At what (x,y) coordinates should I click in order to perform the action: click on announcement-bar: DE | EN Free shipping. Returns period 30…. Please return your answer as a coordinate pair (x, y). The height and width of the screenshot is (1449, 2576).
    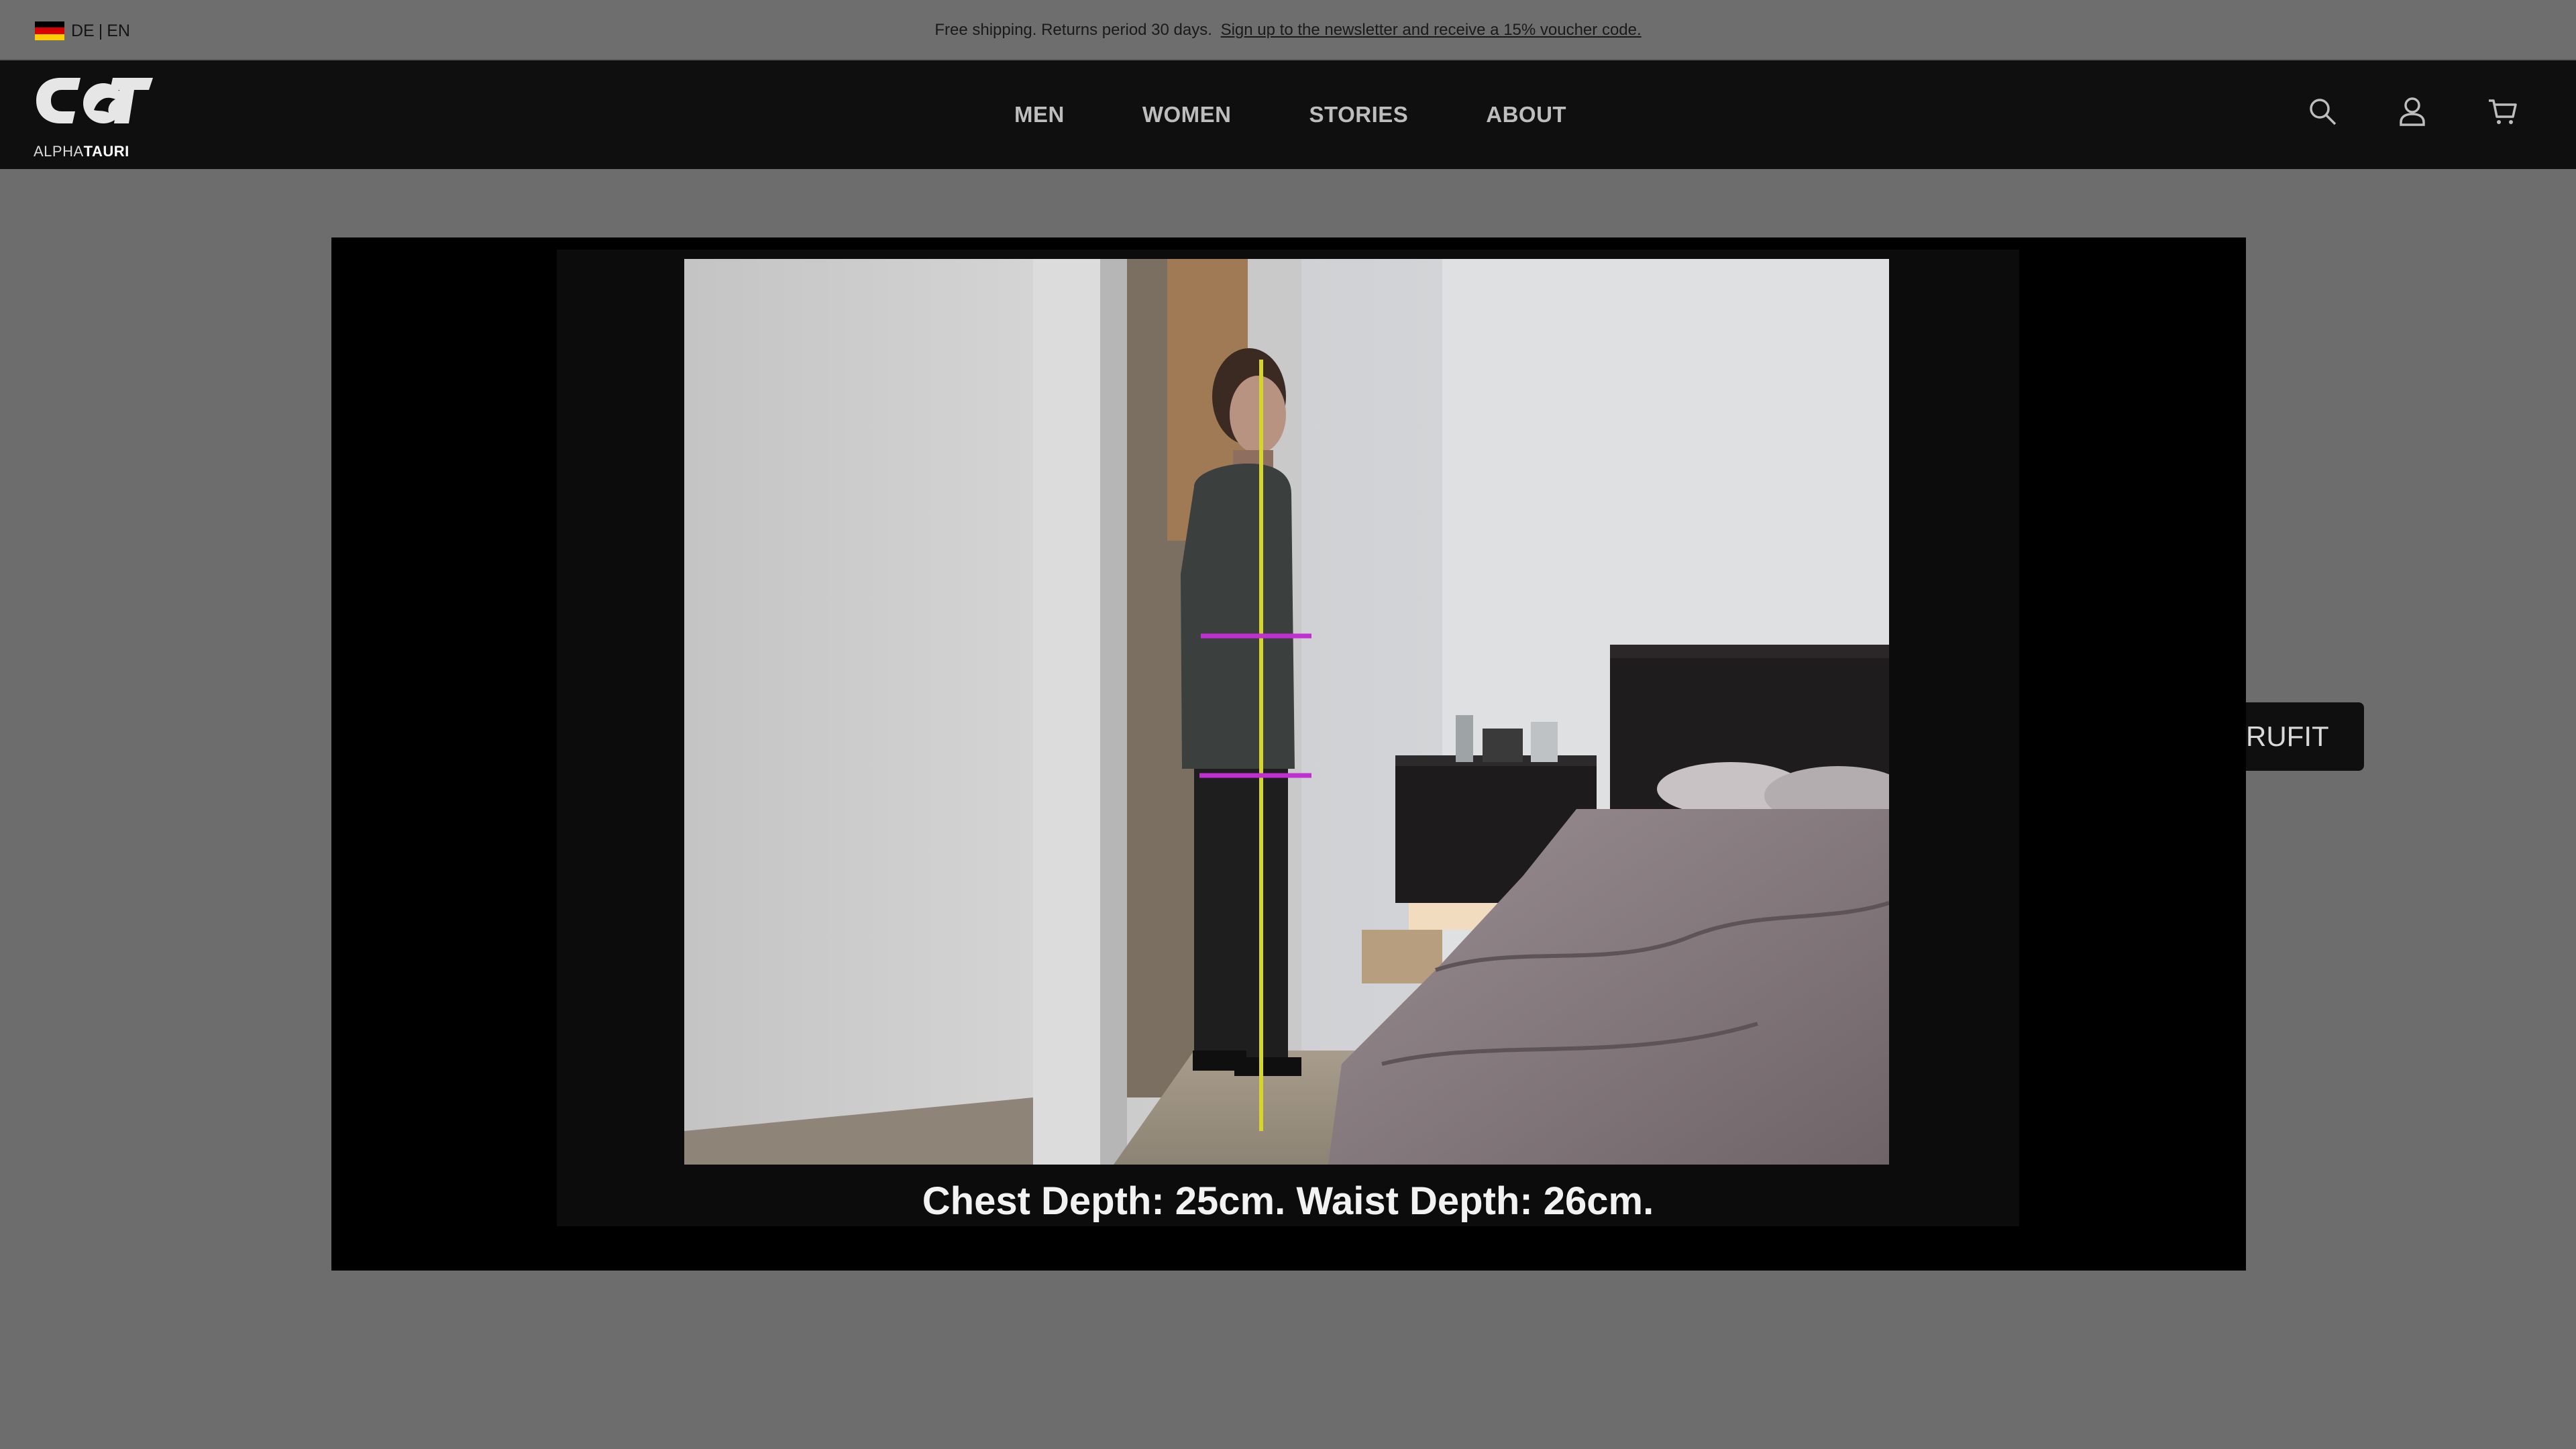
    Looking at the image, I should click on (1288, 30).